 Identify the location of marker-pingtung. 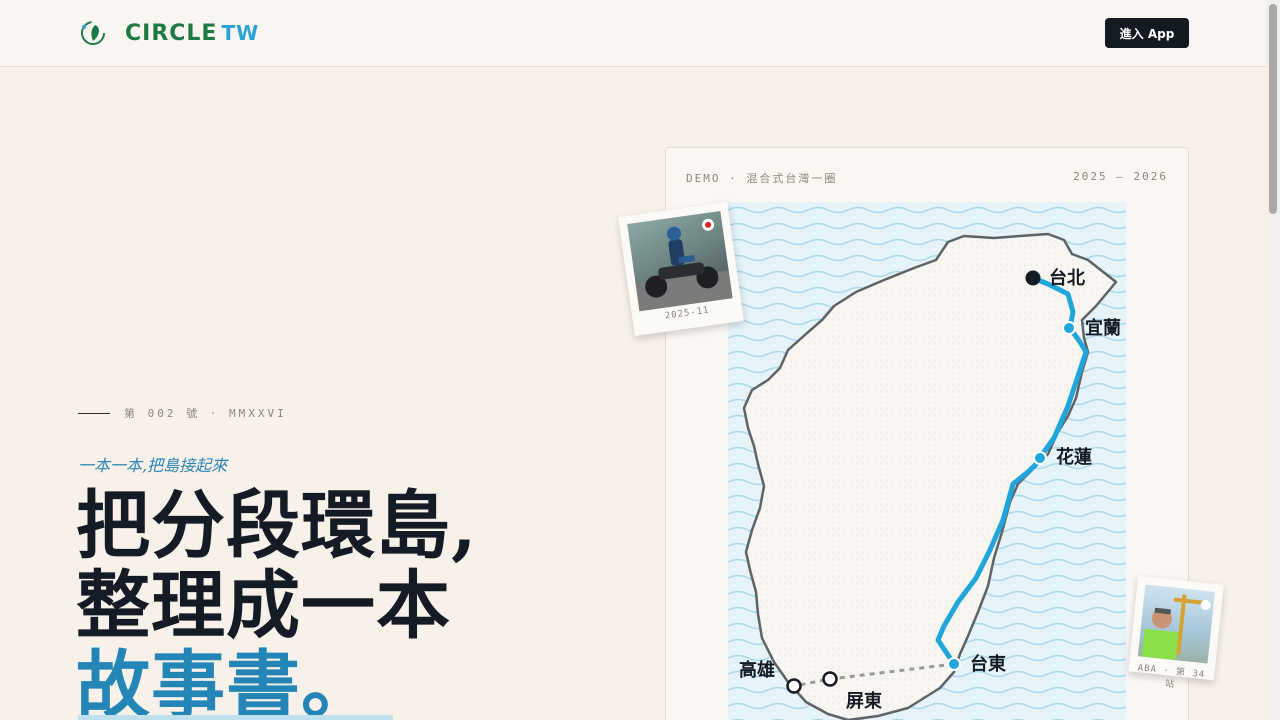
(830, 679).